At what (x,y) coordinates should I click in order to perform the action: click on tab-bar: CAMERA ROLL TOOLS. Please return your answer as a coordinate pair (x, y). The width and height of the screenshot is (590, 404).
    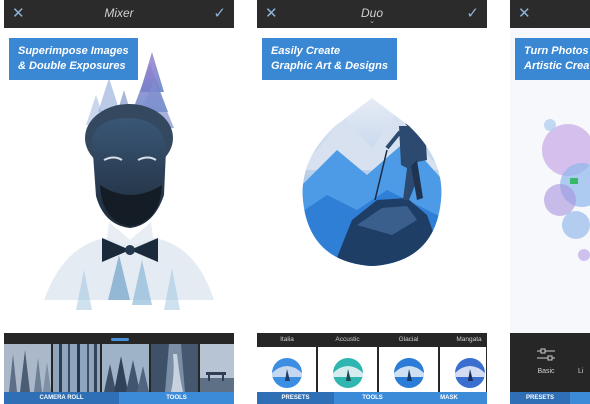
    Looking at the image, I should click on (119, 398).